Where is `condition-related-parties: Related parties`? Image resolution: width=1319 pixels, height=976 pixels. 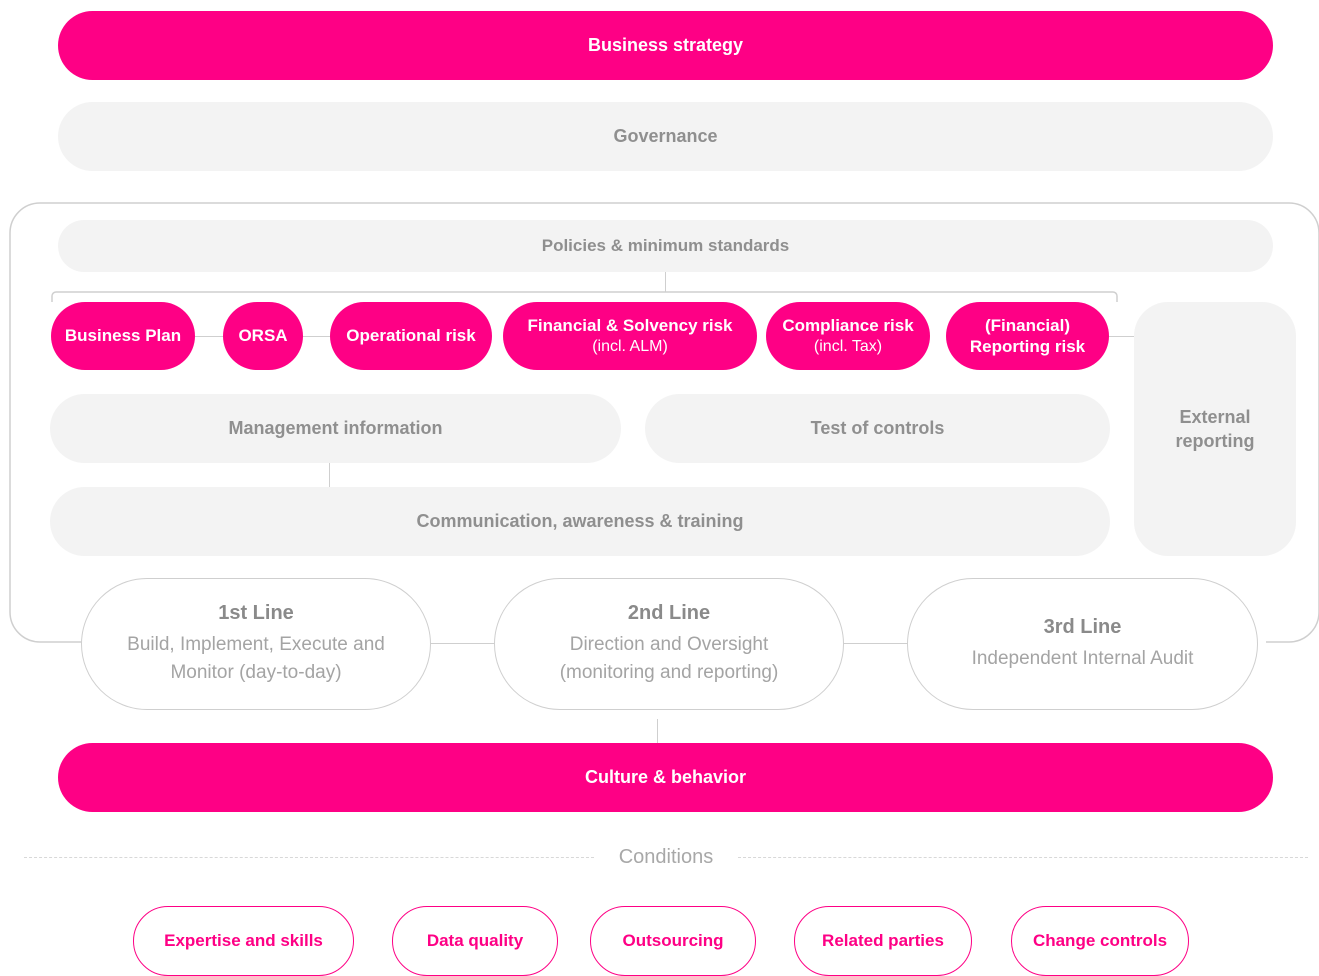 condition-related-parties: Related parties is located at coordinates (883, 941).